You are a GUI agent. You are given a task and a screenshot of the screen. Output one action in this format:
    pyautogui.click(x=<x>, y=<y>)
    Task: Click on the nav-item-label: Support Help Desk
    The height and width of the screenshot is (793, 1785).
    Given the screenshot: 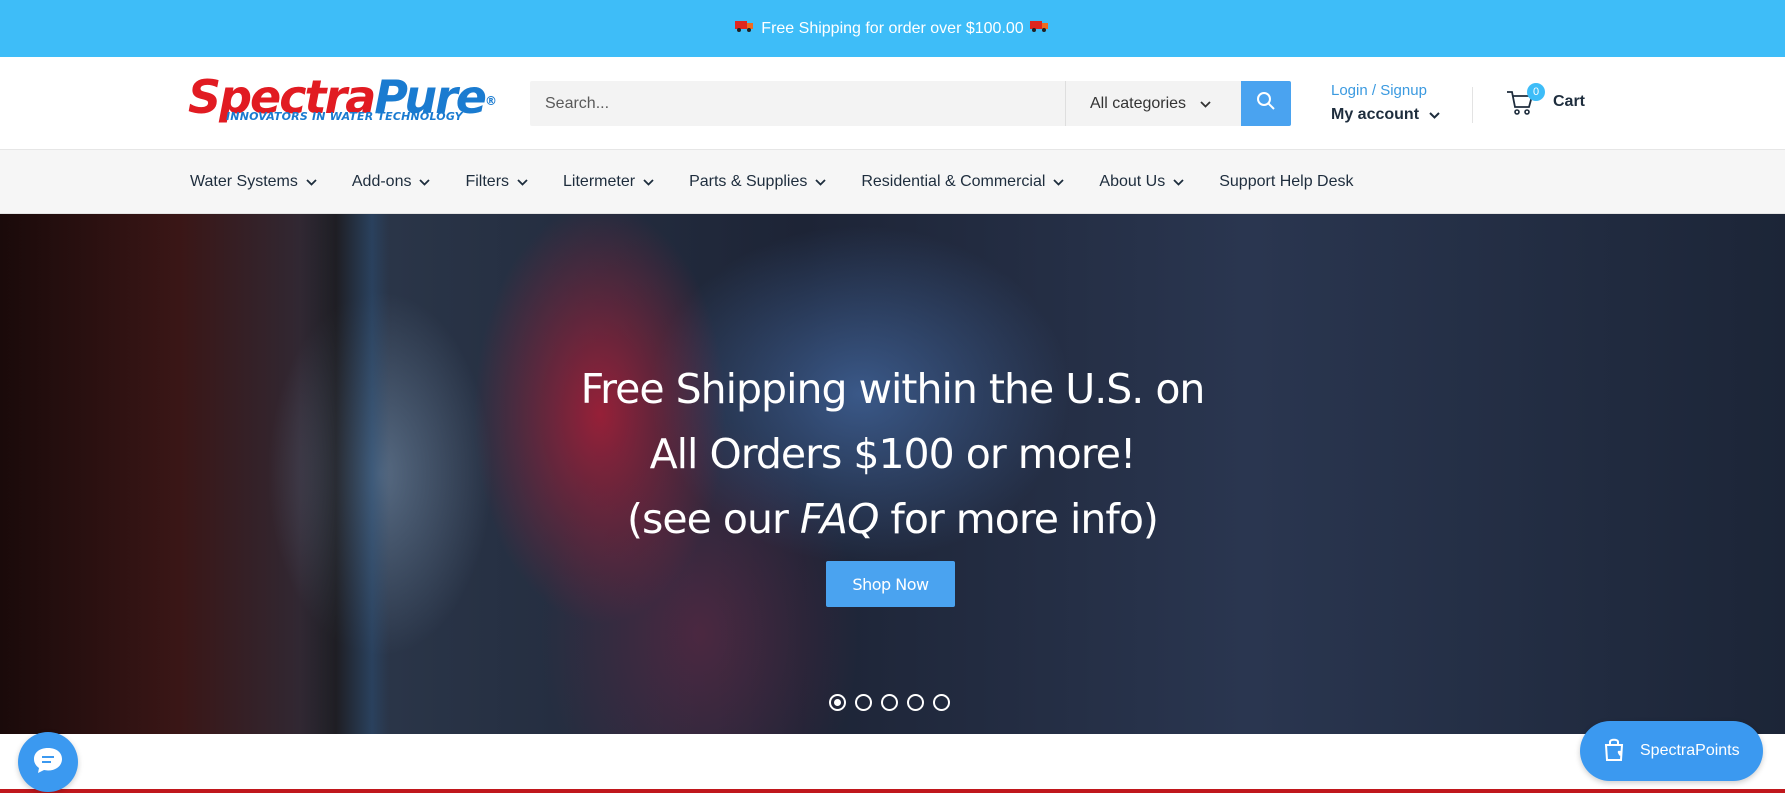 What is the action you would take?
    pyautogui.click(x=1286, y=181)
    